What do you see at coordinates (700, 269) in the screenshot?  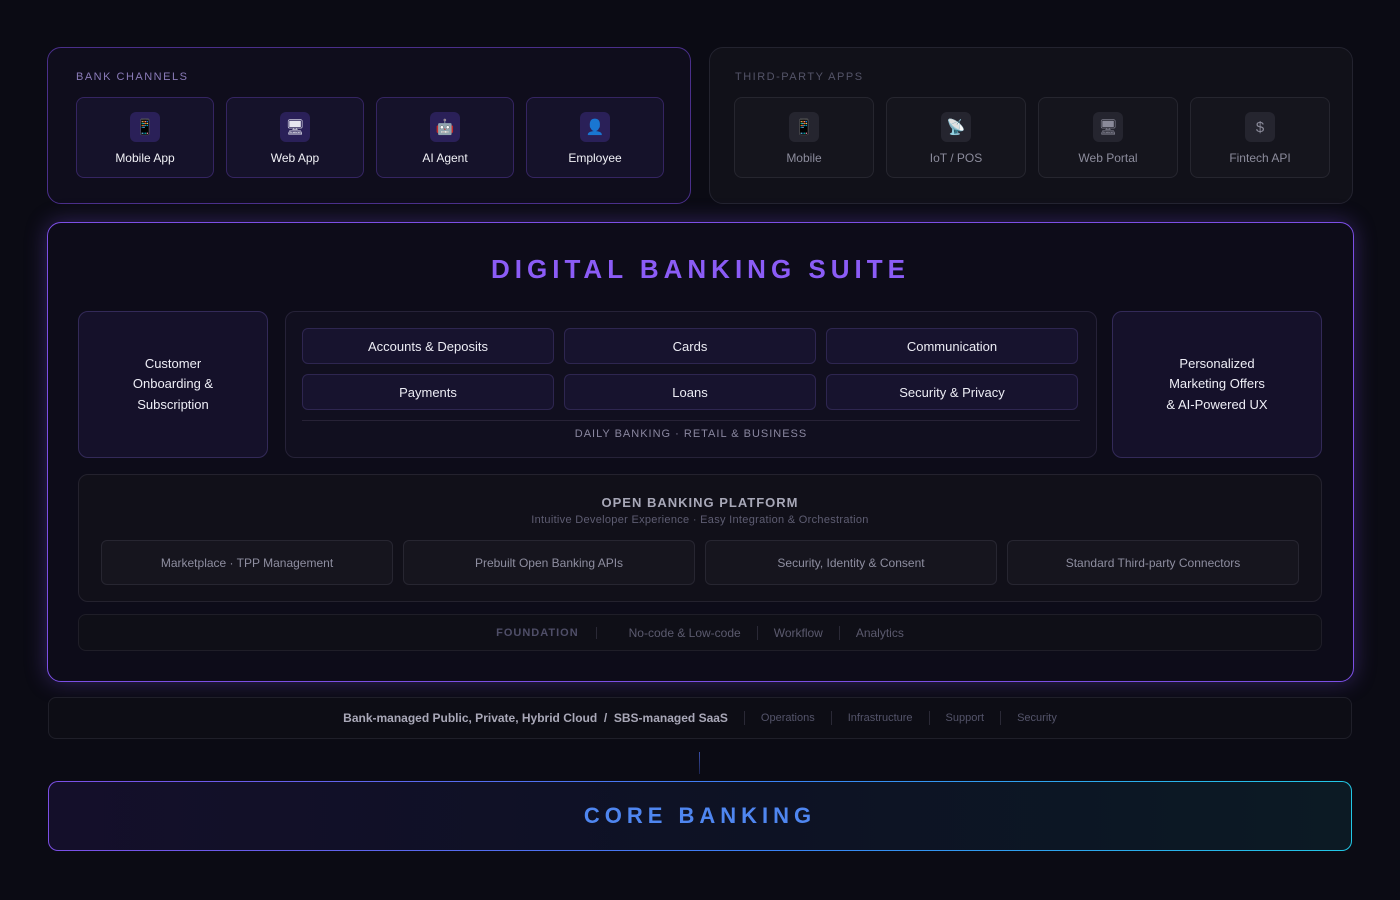 I see `suite-title: DIGITAL BANKING SUITE` at bounding box center [700, 269].